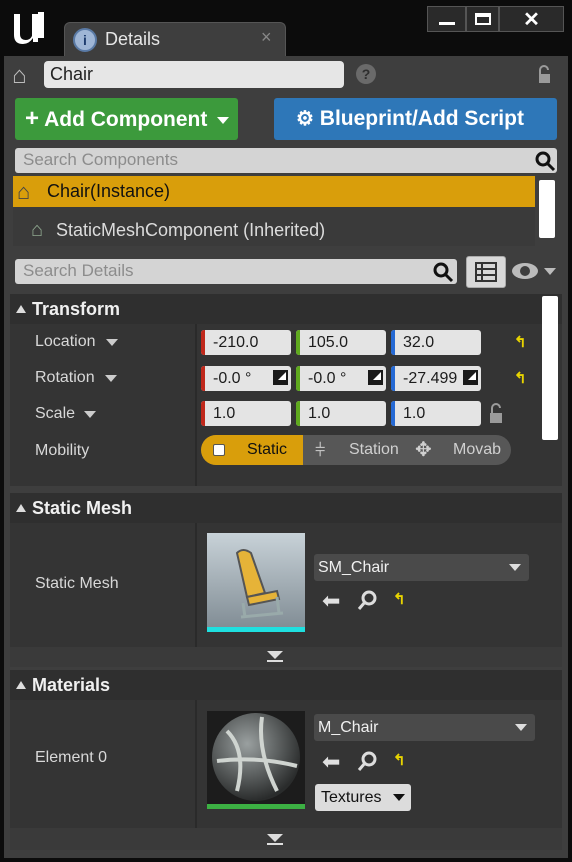 The height and width of the screenshot is (862, 572). Describe the element at coordinates (85, 40) in the screenshot. I see `info-icon: i` at that location.